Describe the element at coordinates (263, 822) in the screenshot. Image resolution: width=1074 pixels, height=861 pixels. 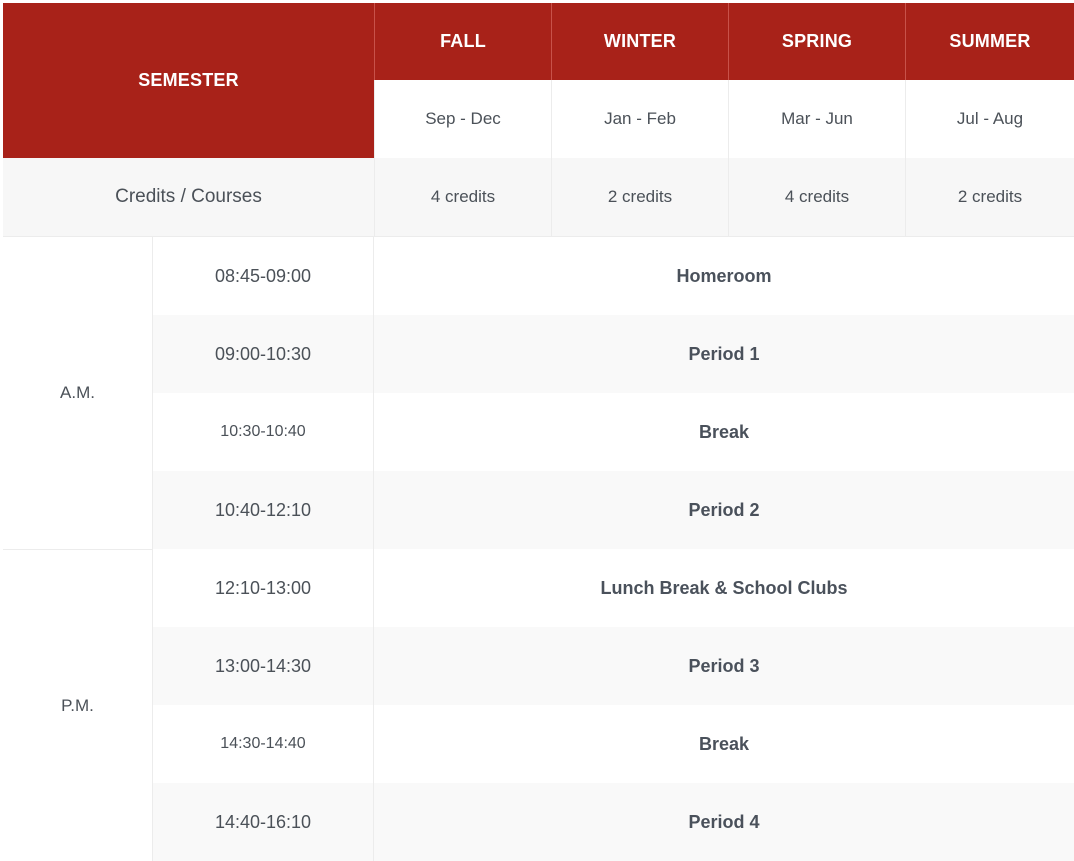
I see `table-row-time: 14:40-16:10` at that location.